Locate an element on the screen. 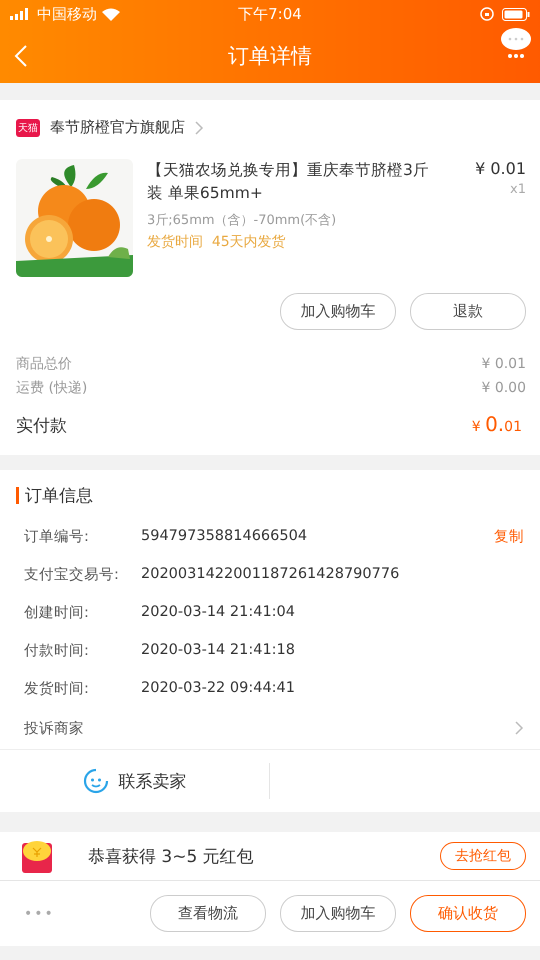 The image size is (540, 960). shipping-note: 发货时间 45天内发货 is located at coordinates (217, 242).